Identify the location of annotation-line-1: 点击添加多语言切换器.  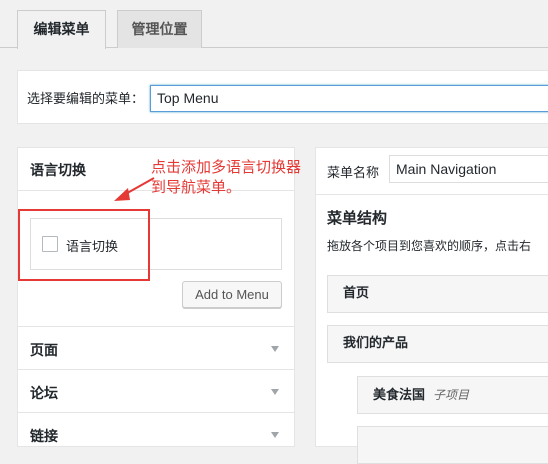
(226, 167).